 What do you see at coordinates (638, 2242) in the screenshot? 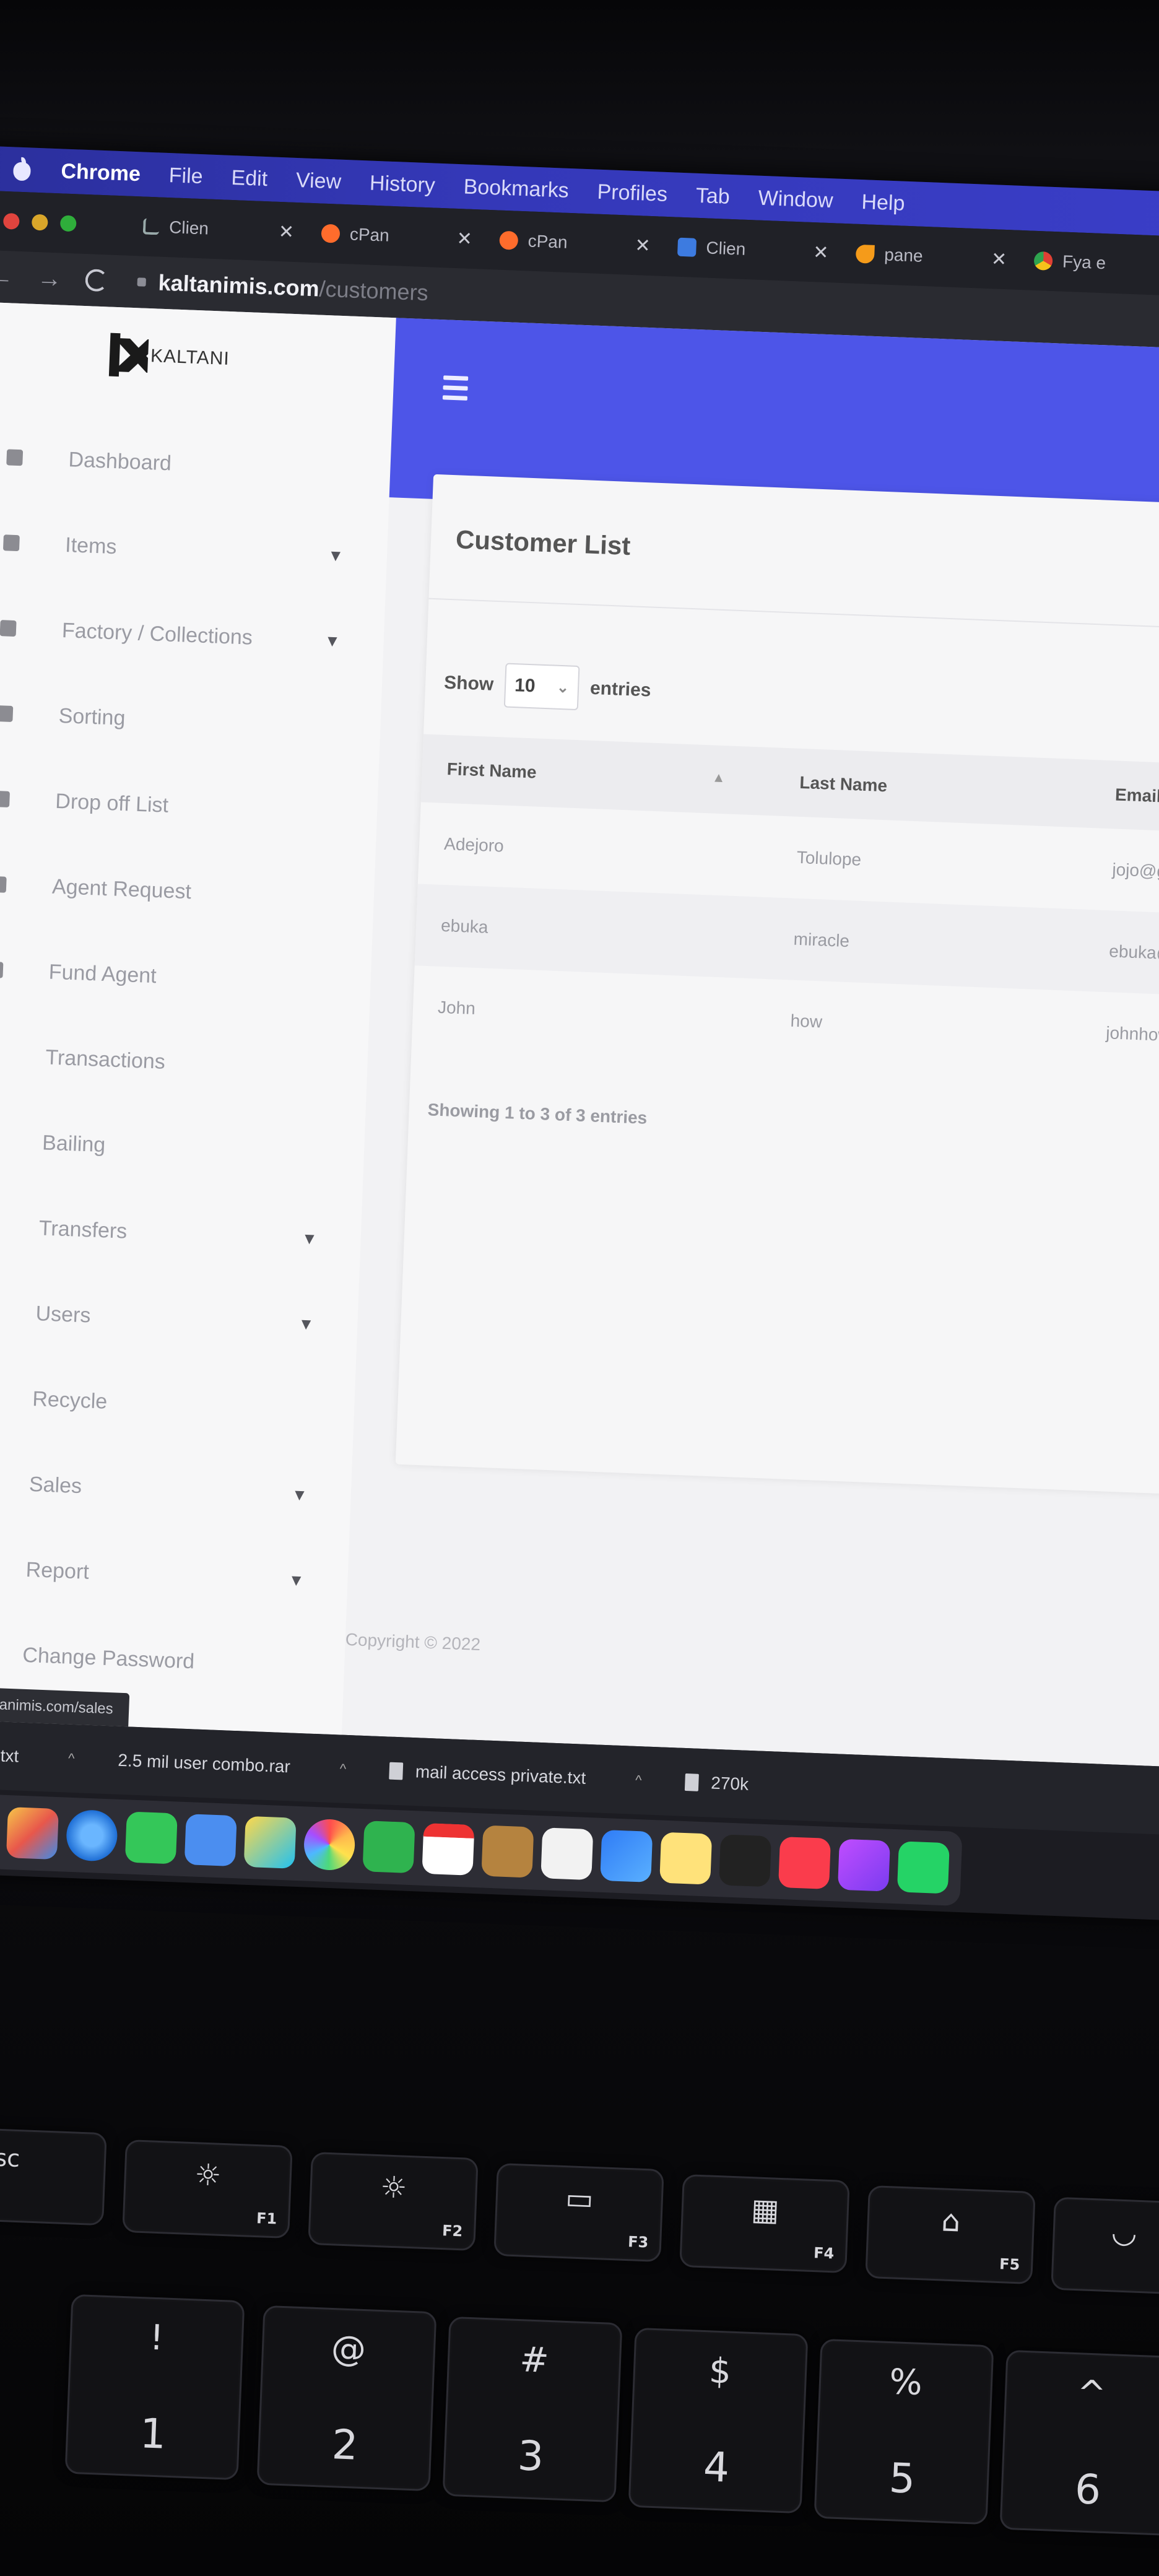
I see `key-label: F3` at bounding box center [638, 2242].